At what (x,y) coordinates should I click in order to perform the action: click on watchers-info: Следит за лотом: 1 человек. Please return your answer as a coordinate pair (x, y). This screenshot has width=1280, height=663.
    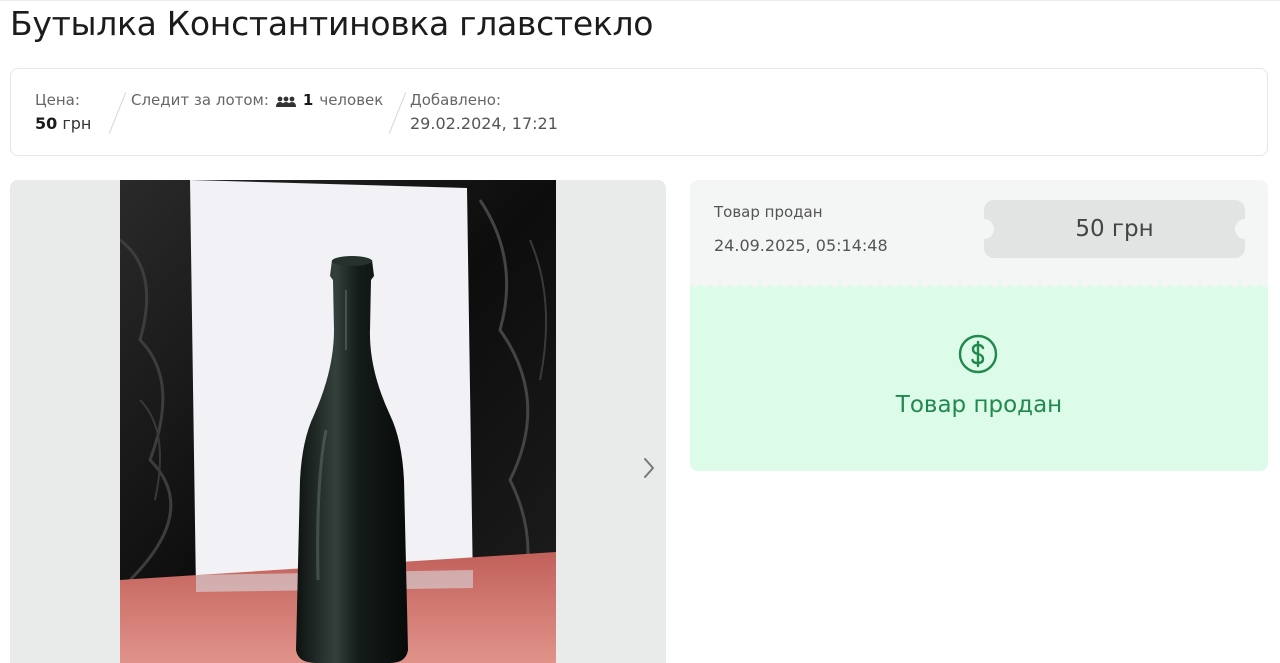
    Looking at the image, I should click on (257, 100).